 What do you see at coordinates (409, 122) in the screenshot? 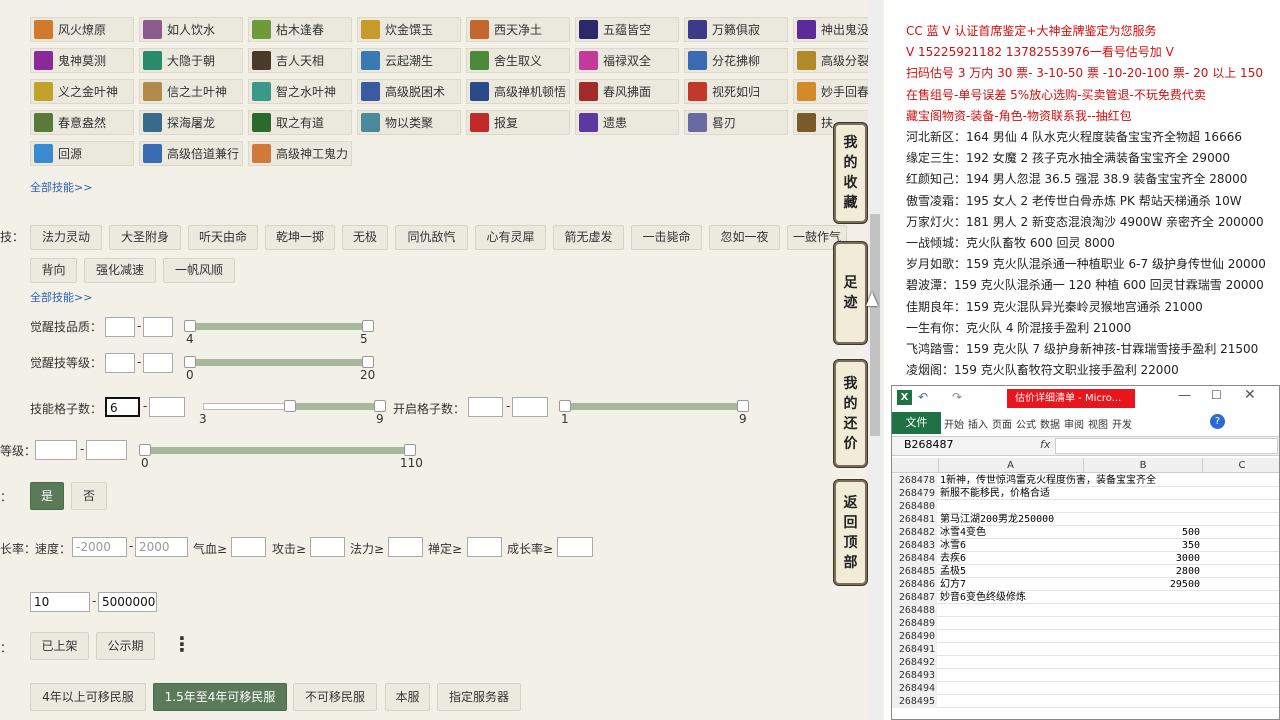
I see `skill-option: 物以类聚` at bounding box center [409, 122].